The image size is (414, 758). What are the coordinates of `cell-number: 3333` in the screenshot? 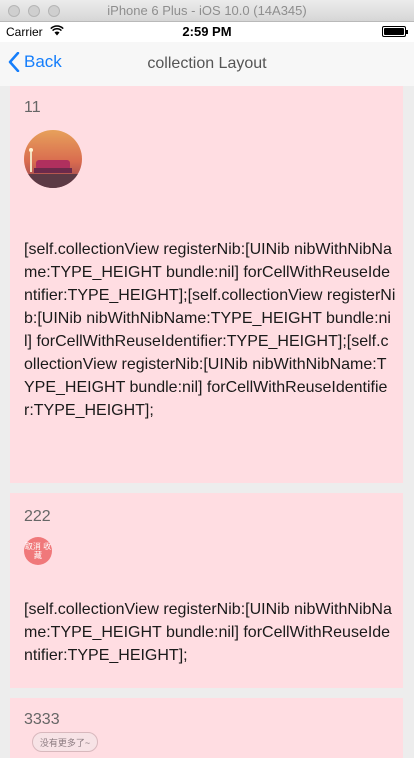 It's located at (42, 719).